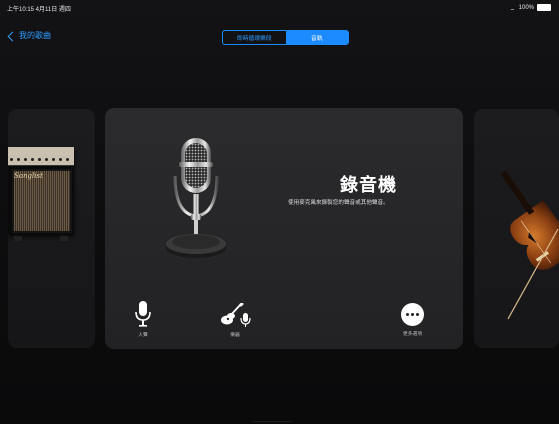 This screenshot has width=559, height=424. I want to click on instrument-option-button: 樂器, so click(235, 320).